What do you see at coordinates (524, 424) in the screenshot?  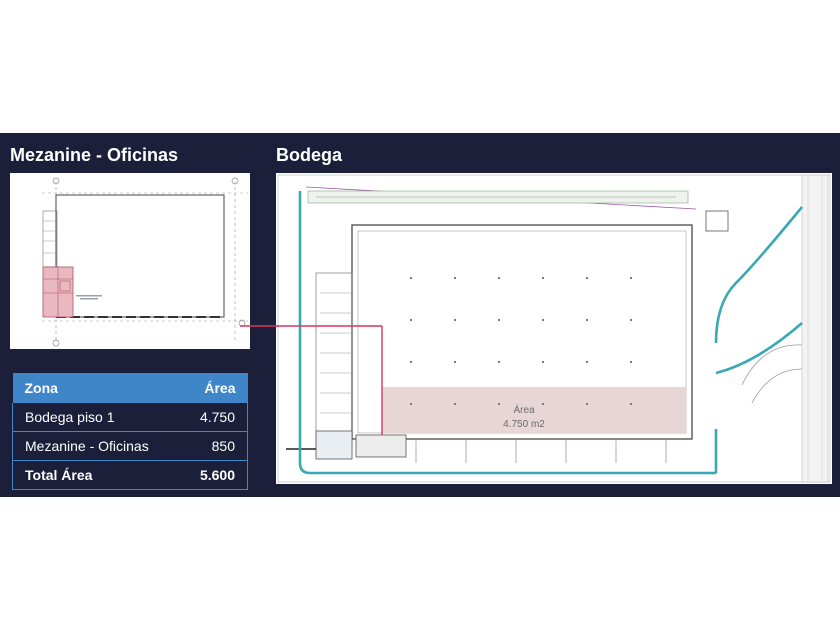 I see `area-value-label: 4.750 m2` at bounding box center [524, 424].